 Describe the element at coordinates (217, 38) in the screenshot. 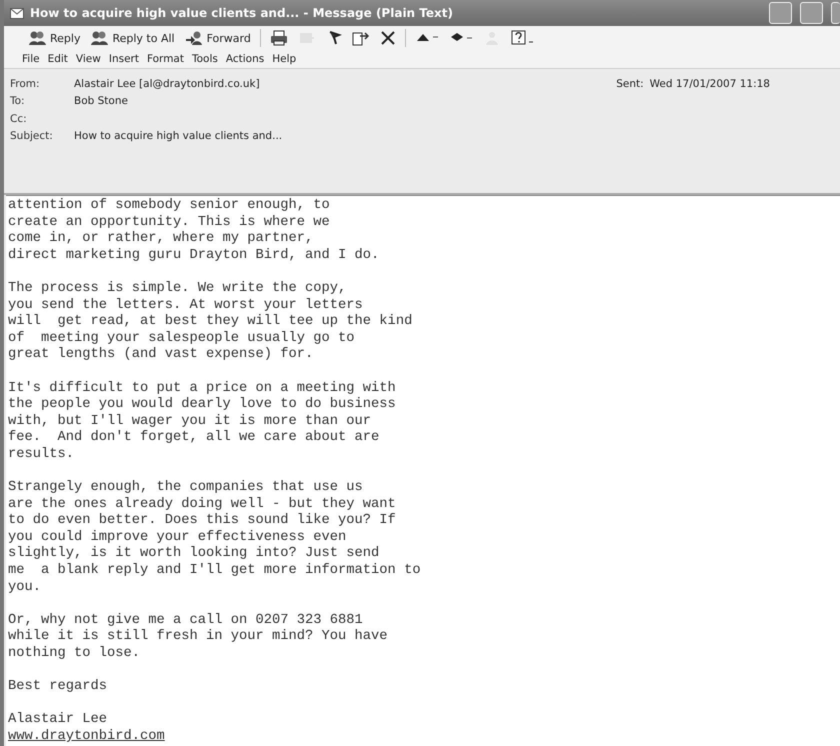

I see `forward-button: Forward` at that location.